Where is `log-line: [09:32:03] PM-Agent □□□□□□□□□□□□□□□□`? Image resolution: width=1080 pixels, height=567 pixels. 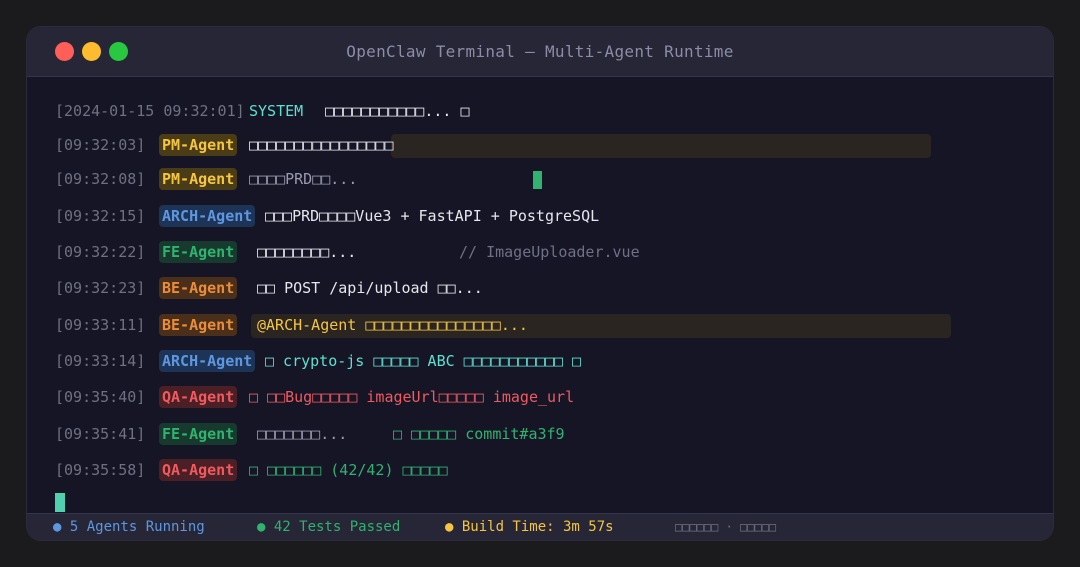 log-line: [09:32:03] PM-Agent □□□□□□□□□□□□□□□□ is located at coordinates (544, 145).